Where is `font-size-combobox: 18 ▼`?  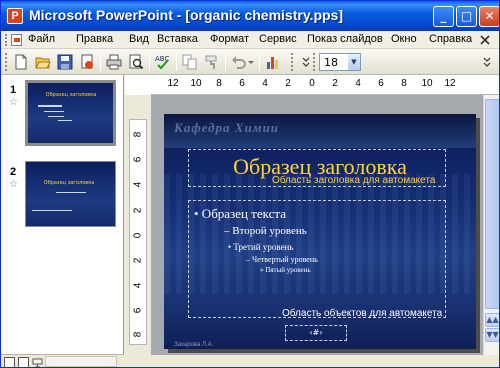 font-size-combobox: 18 ▼ is located at coordinates (340, 62).